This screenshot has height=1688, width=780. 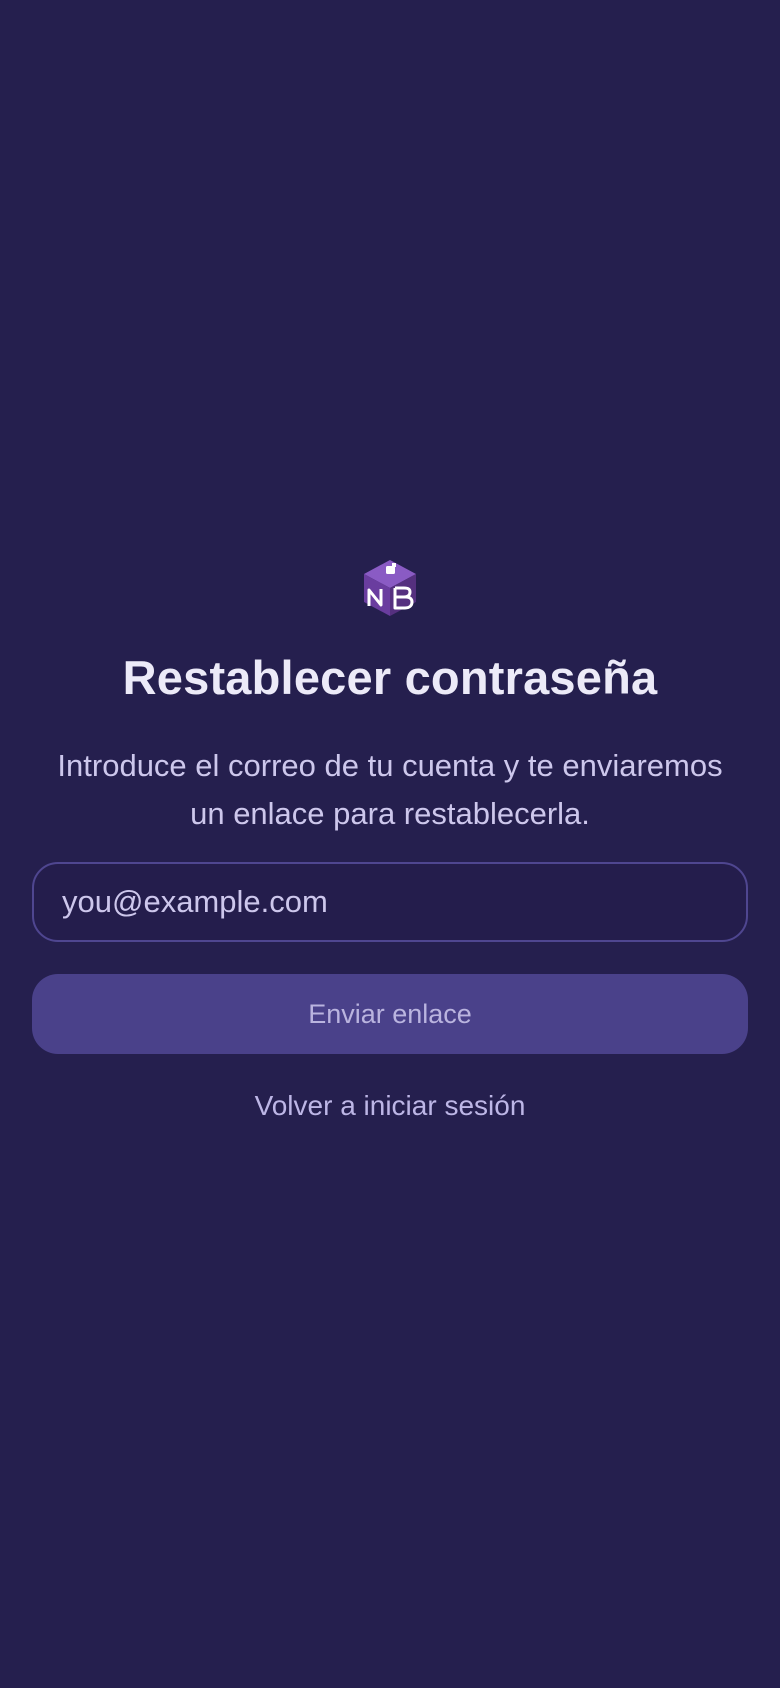 I want to click on back-to-login-link: Volver a iniciar sesión, so click(x=390, y=1106).